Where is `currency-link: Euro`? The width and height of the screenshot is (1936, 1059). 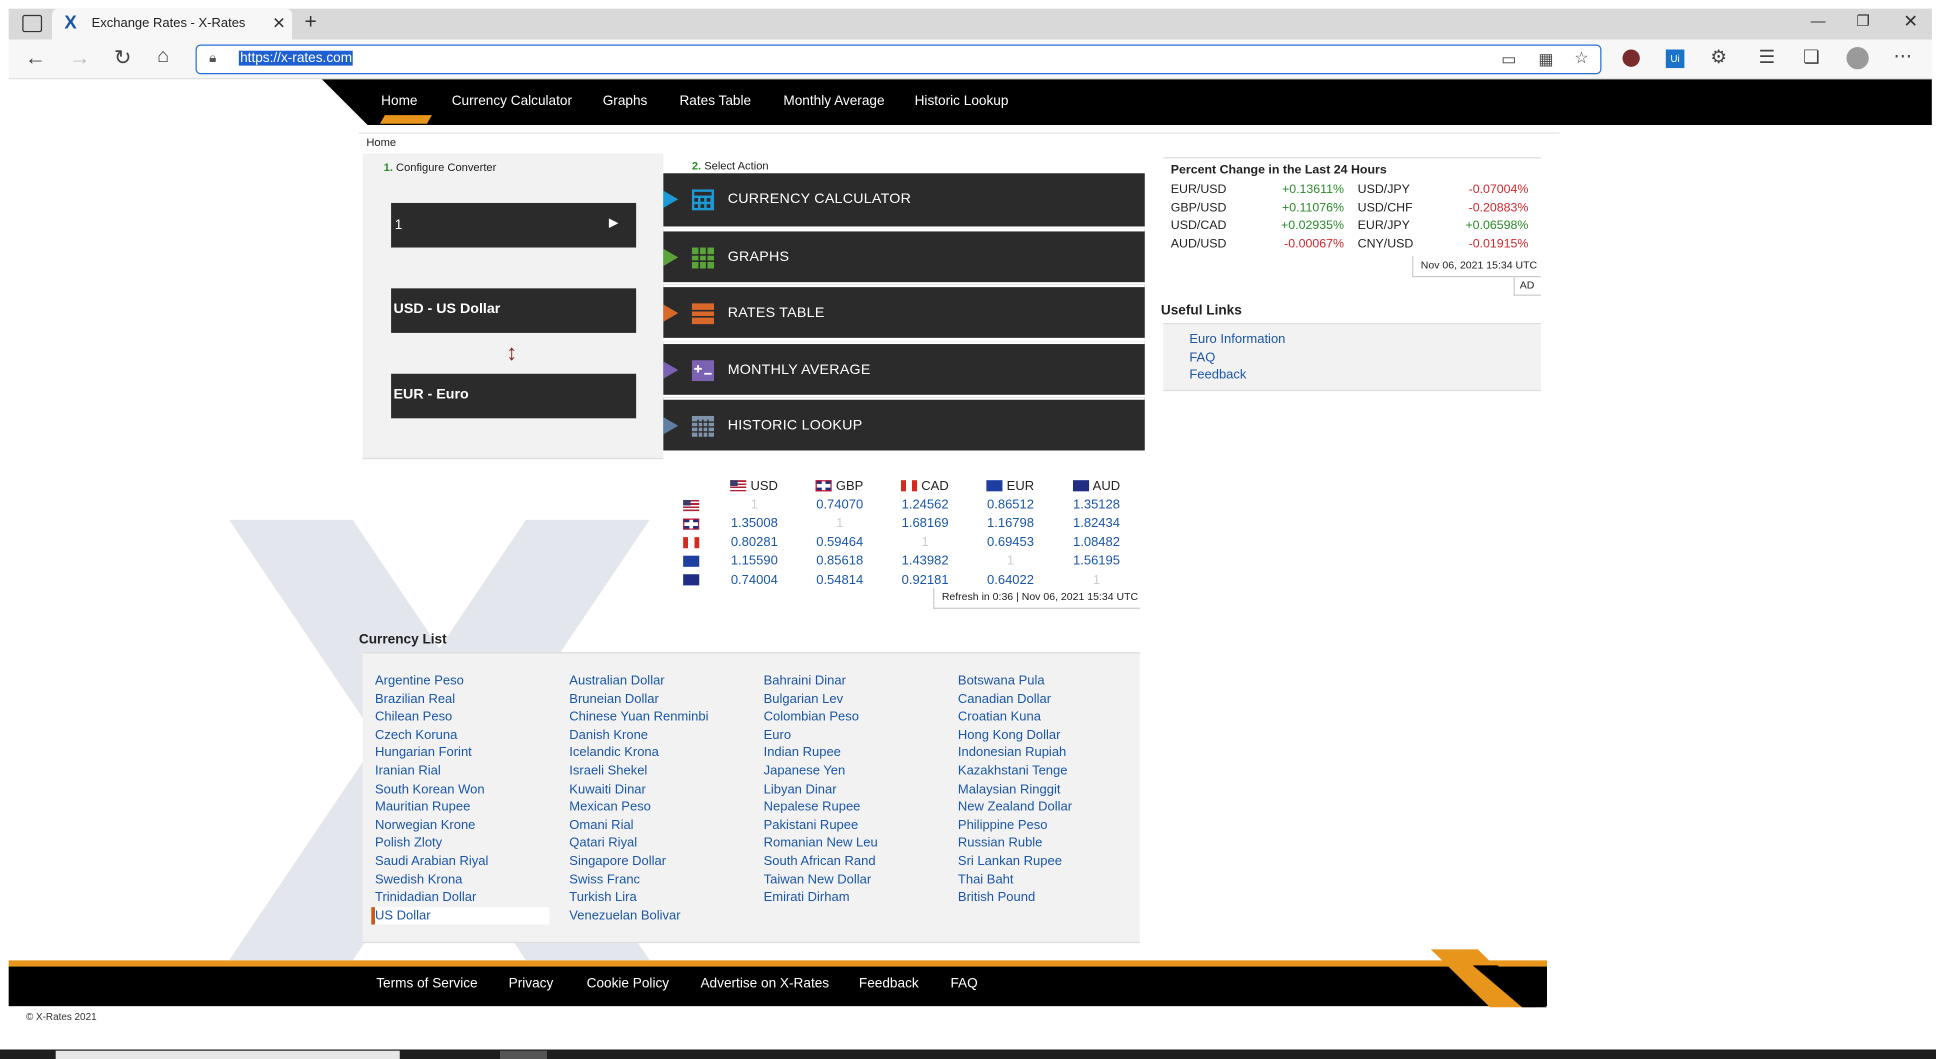 currency-link: Euro is located at coordinates (857, 735).